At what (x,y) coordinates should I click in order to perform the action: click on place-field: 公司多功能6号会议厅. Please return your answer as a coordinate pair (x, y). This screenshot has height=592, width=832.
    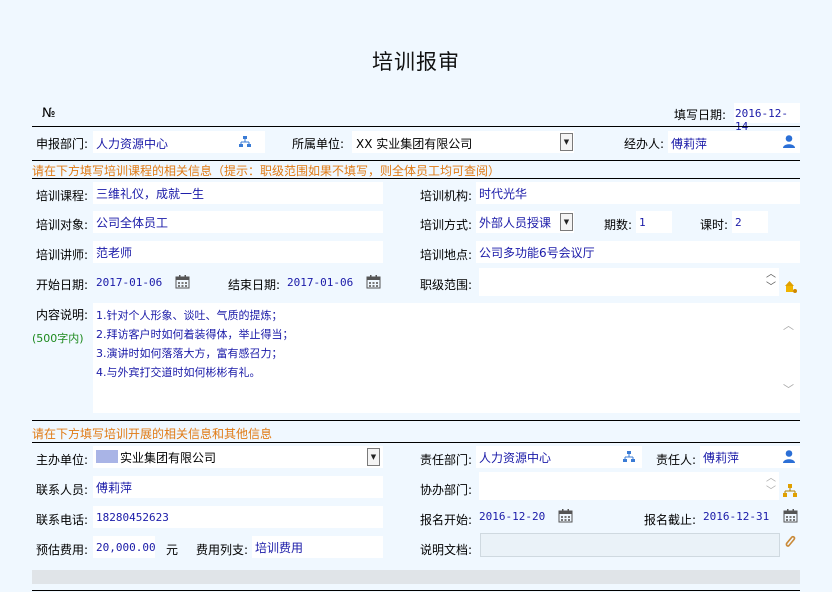
    Looking at the image, I should click on (638, 252).